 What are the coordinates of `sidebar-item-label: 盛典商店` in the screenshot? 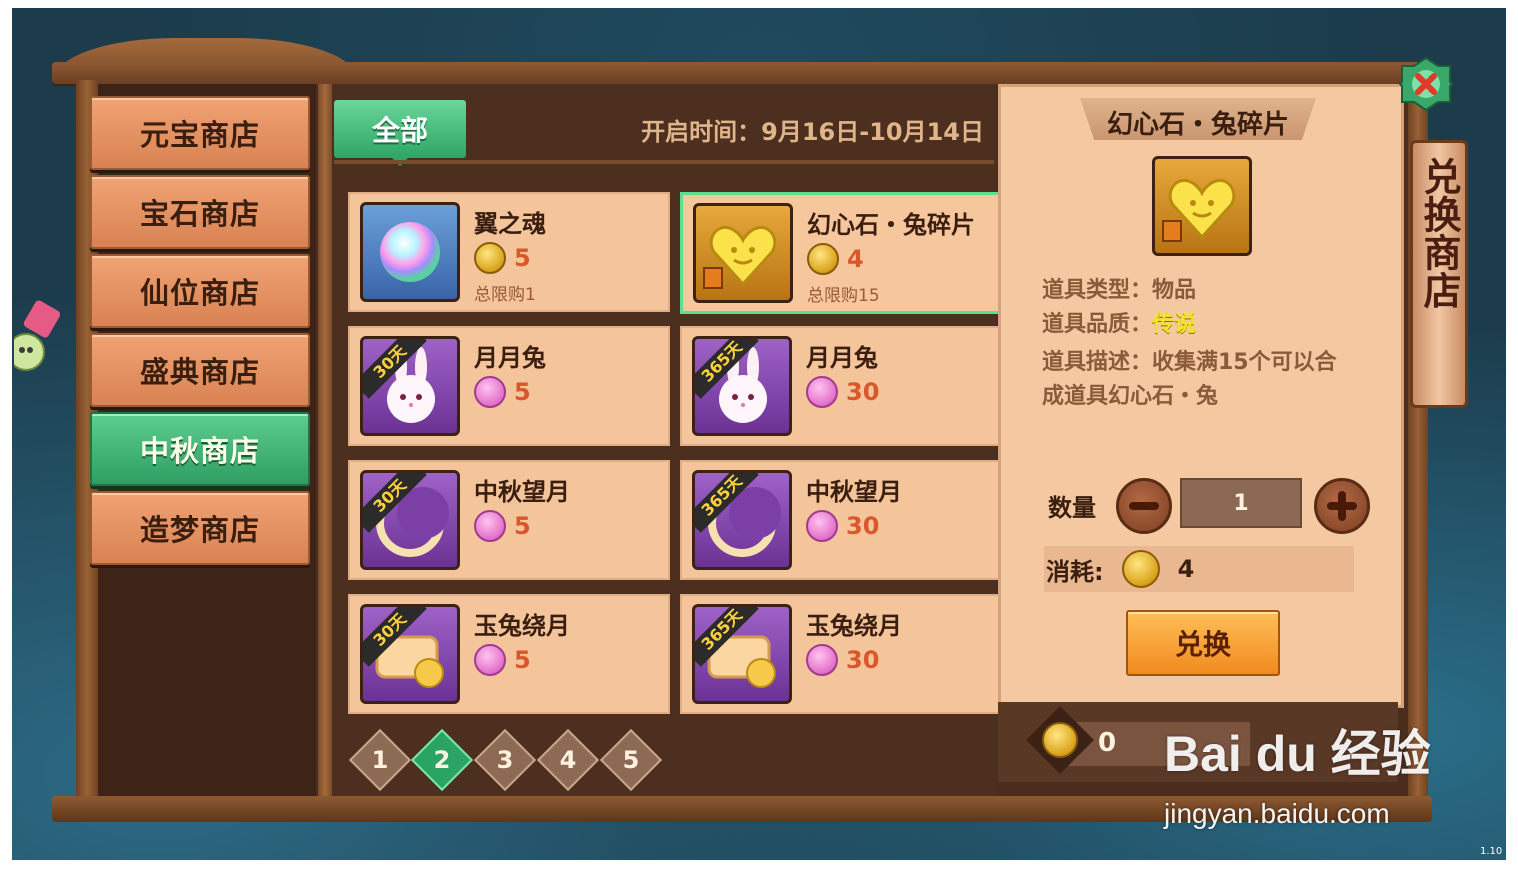 It's located at (199, 372).